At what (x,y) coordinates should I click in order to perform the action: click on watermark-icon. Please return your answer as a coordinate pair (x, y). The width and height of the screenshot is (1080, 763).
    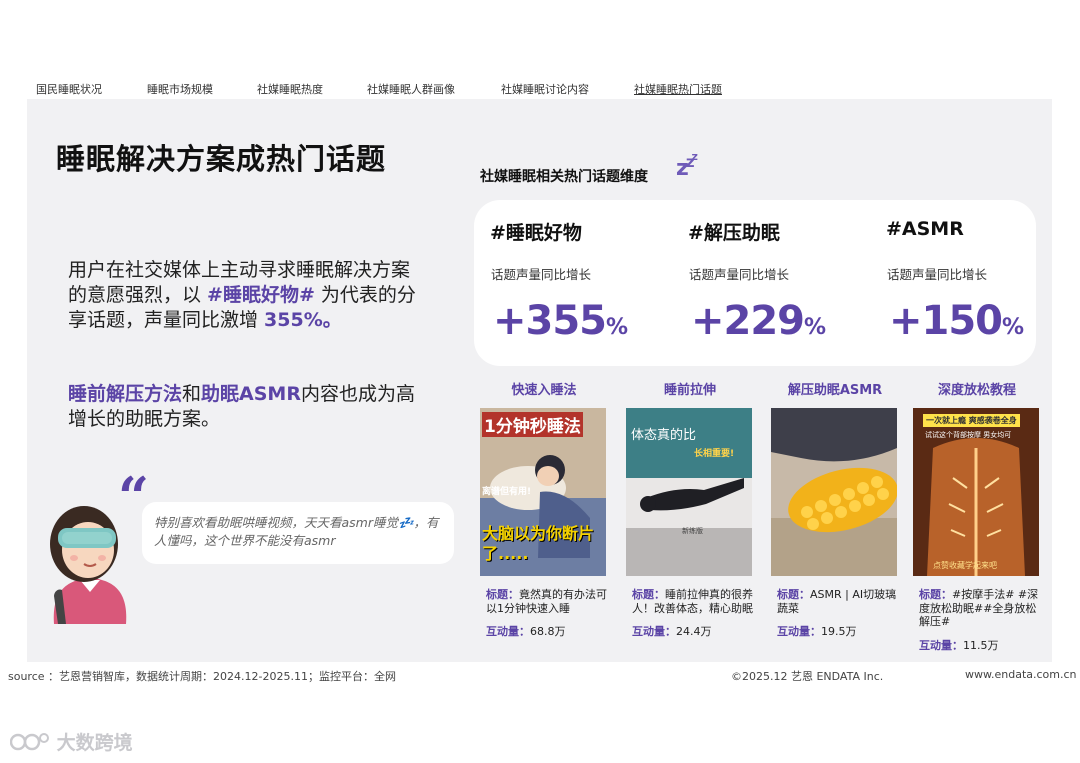
    Looking at the image, I should click on (29, 742).